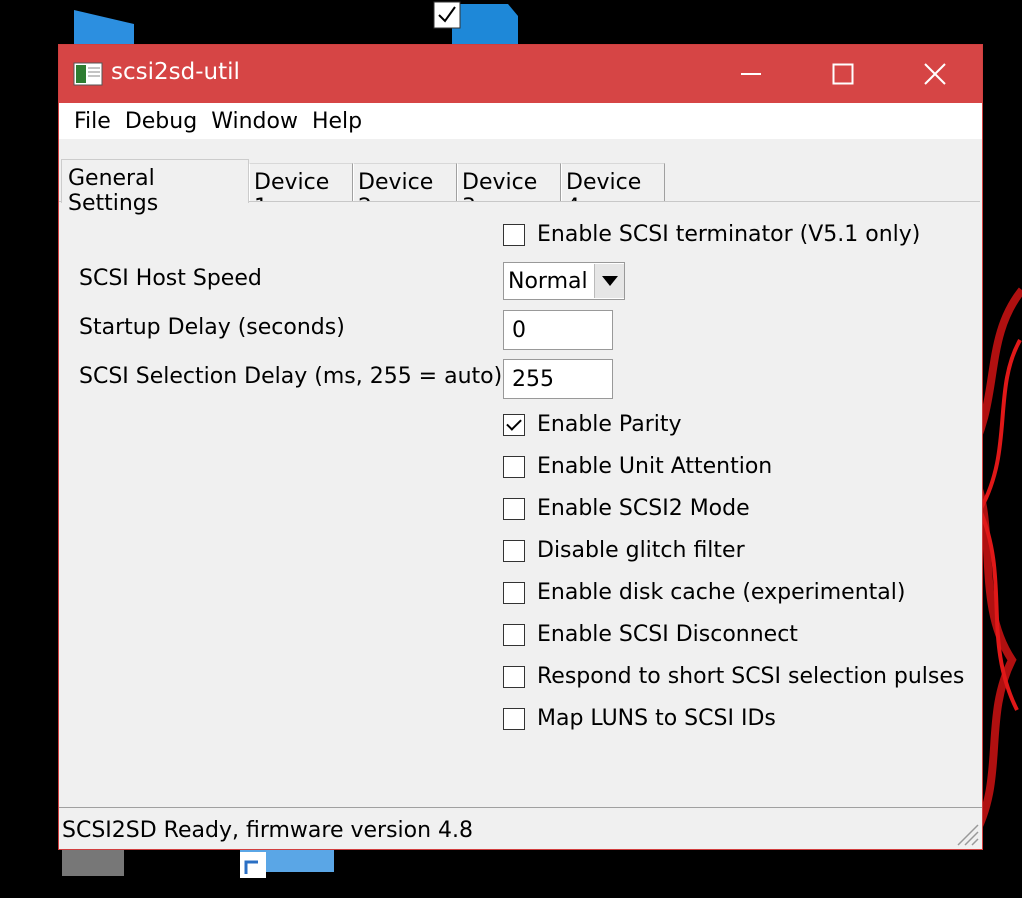  What do you see at coordinates (268, 830) in the screenshot?
I see `status-text: SCSI2SD Ready, firmware version 4.8` at bounding box center [268, 830].